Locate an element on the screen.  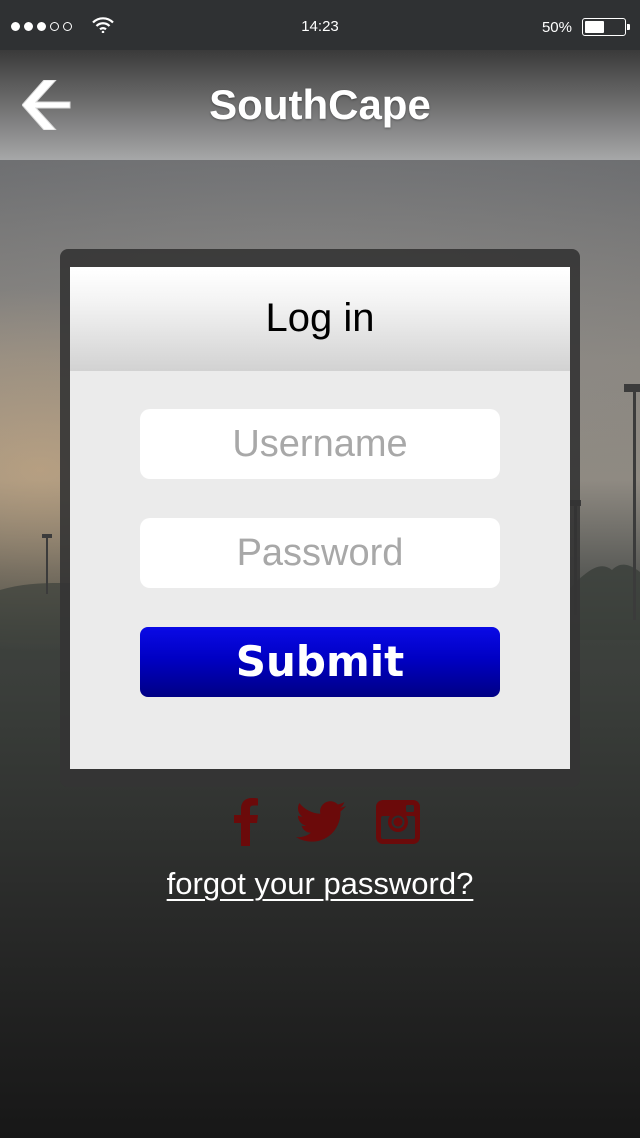
submit-button: Submit is located at coordinates (320, 662).